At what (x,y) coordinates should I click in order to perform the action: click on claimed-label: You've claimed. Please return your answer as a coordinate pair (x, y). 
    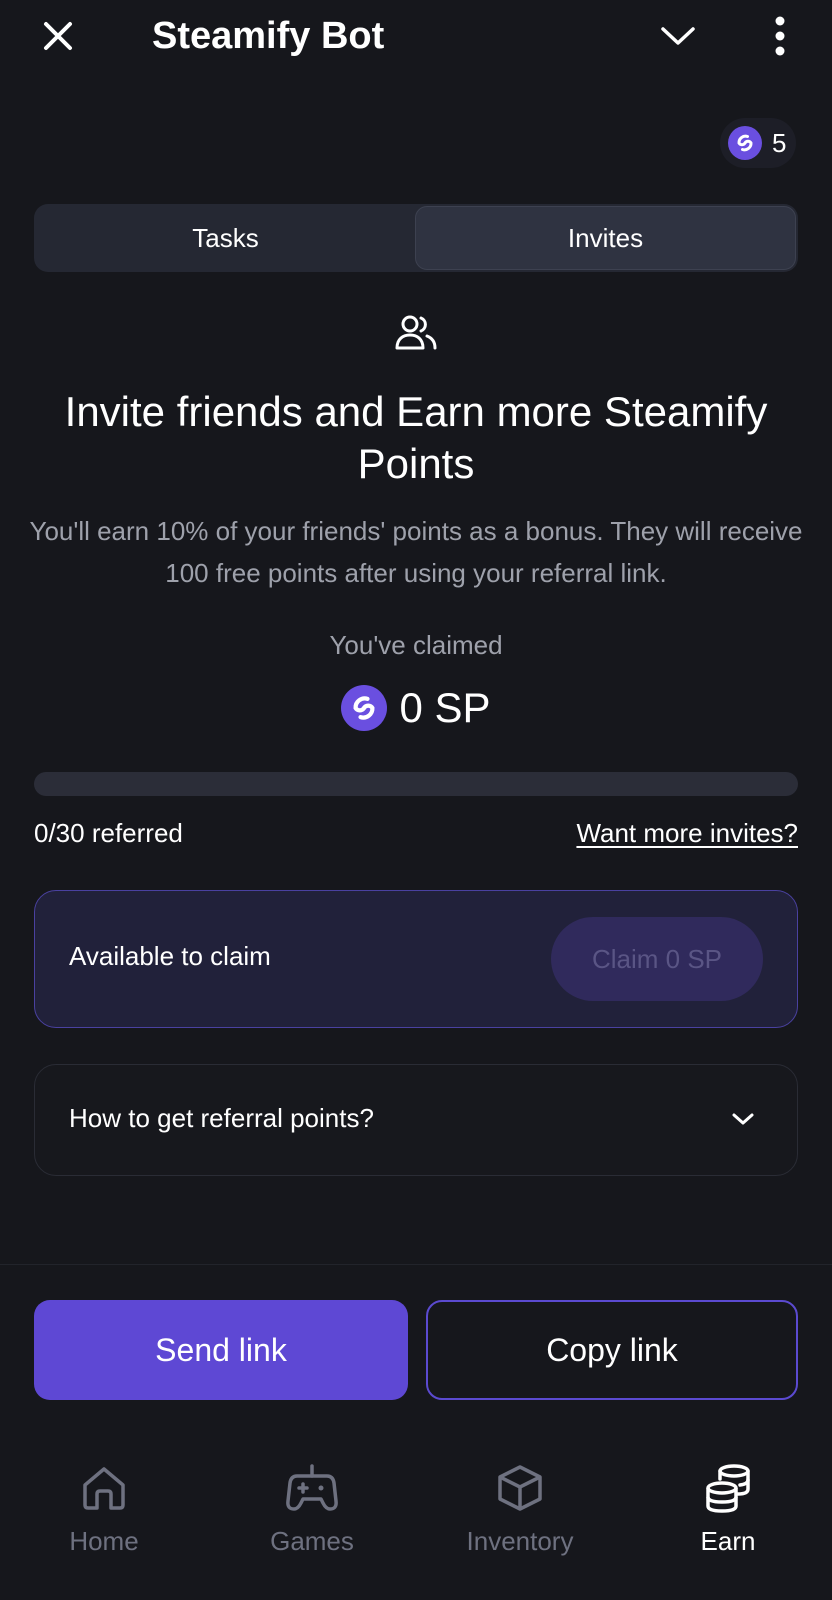
    Looking at the image, I should click on (416, 645).